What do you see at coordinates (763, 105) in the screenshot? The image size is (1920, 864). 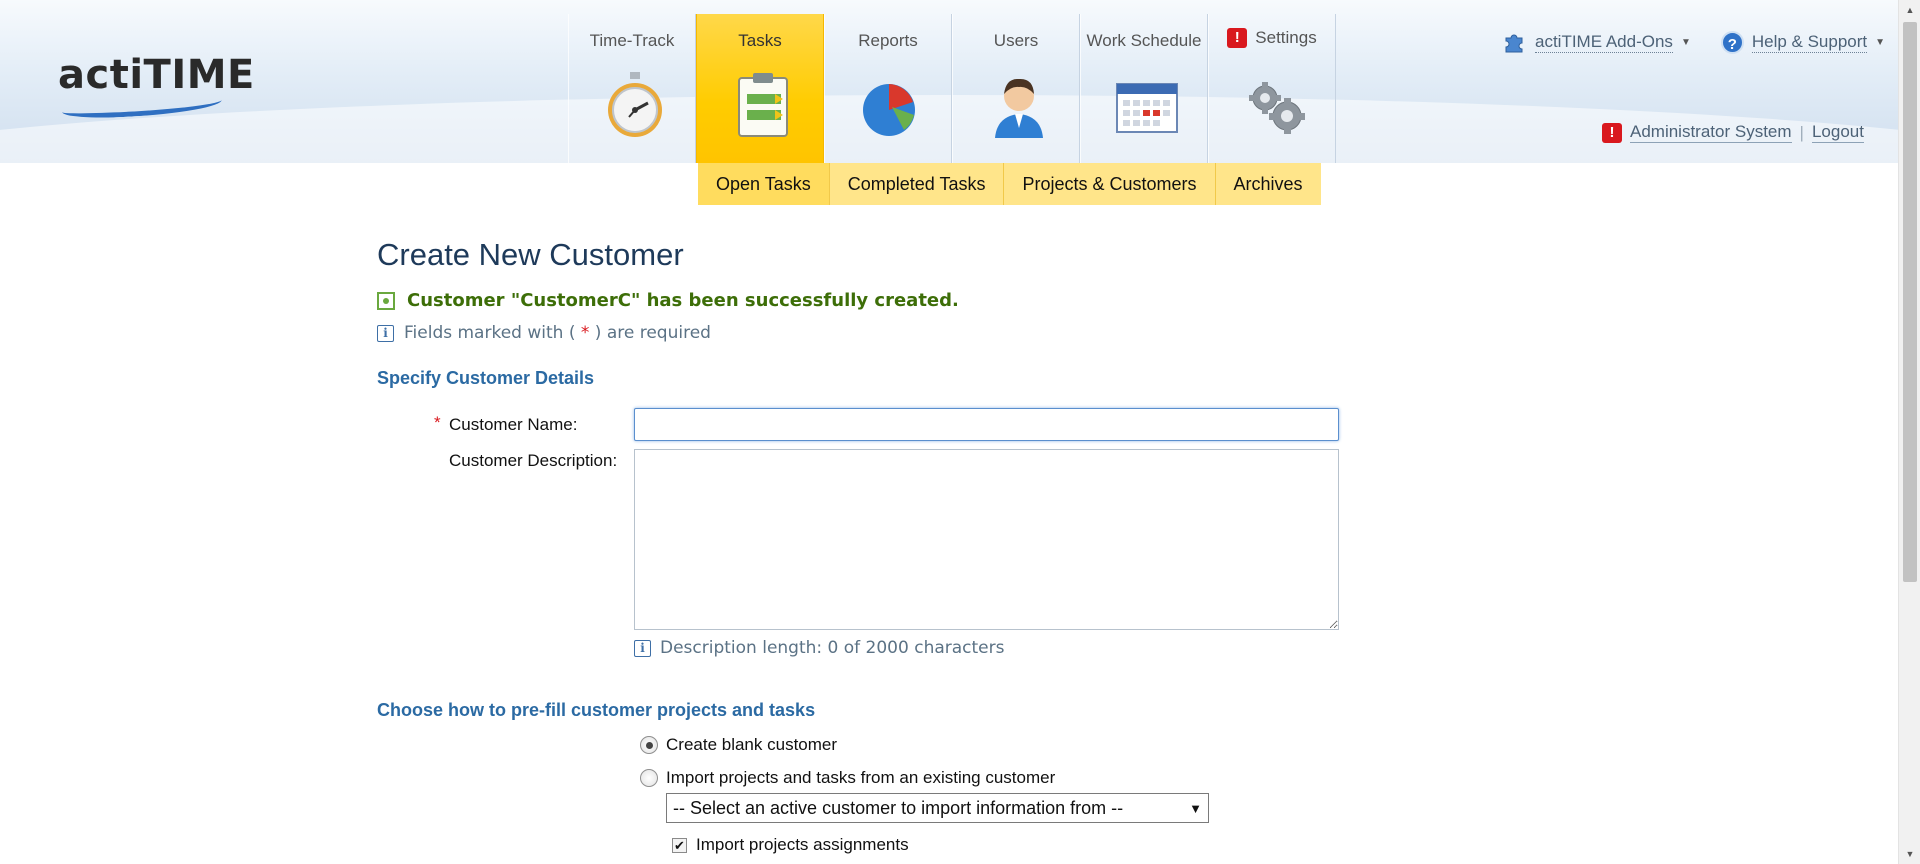 I see `clipboard-icon` at bounding box center [763, 105].